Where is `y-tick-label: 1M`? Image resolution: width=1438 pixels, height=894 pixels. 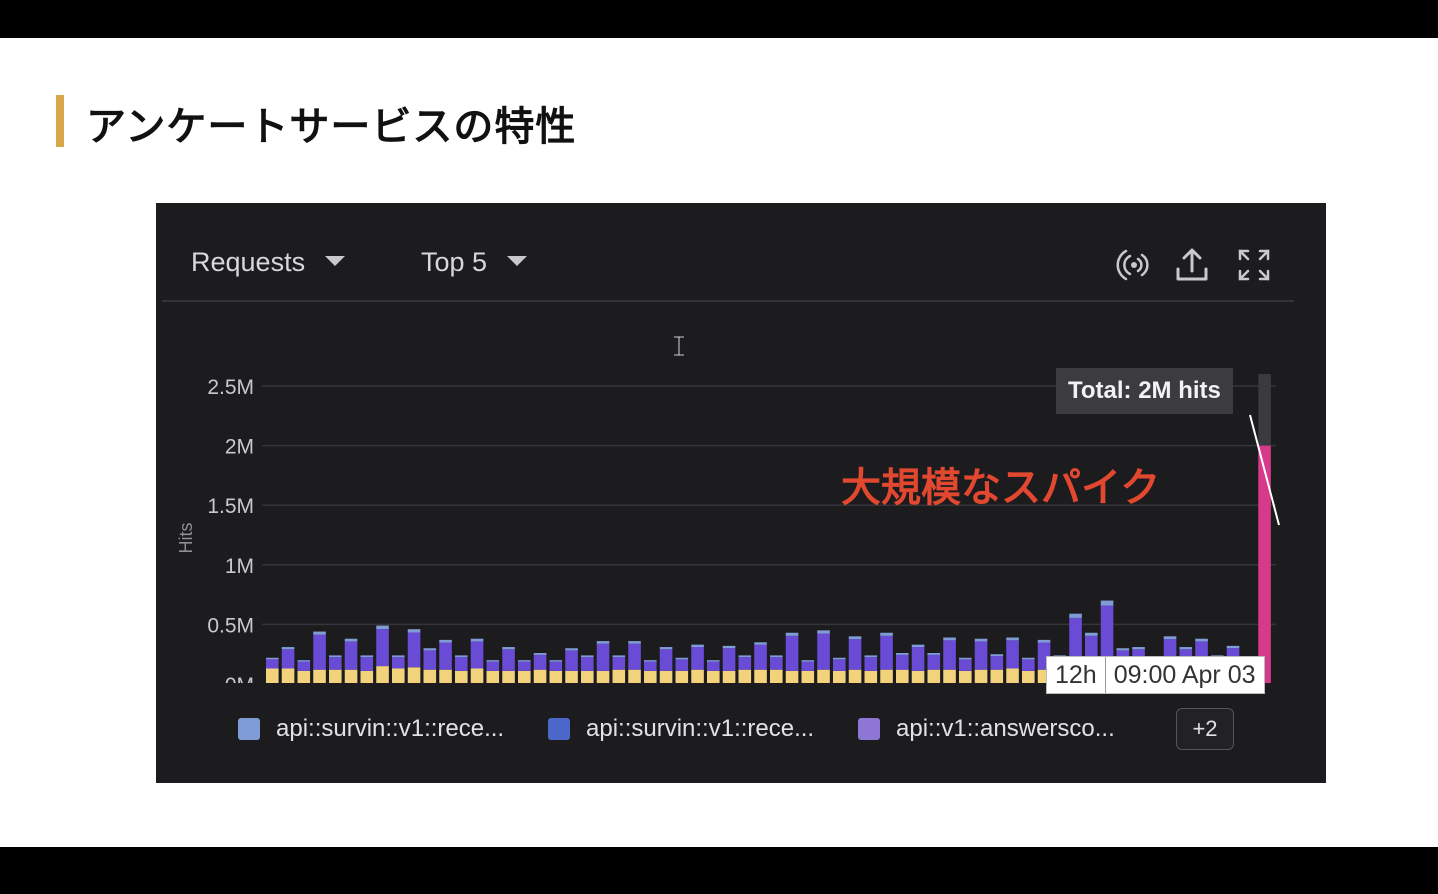
y-tick-label: 1M is located at coordinates (239, 566).